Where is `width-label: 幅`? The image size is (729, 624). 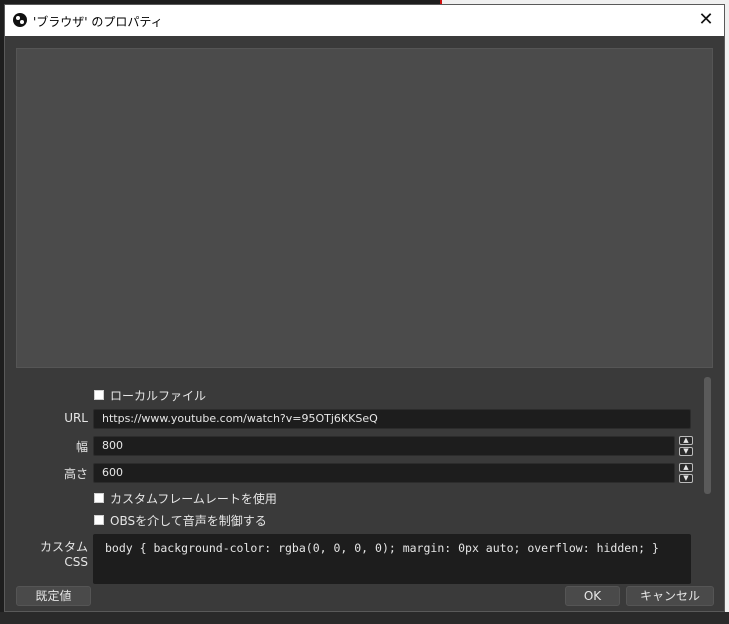 width-label: 幅 is located at coordinates (81, 447).